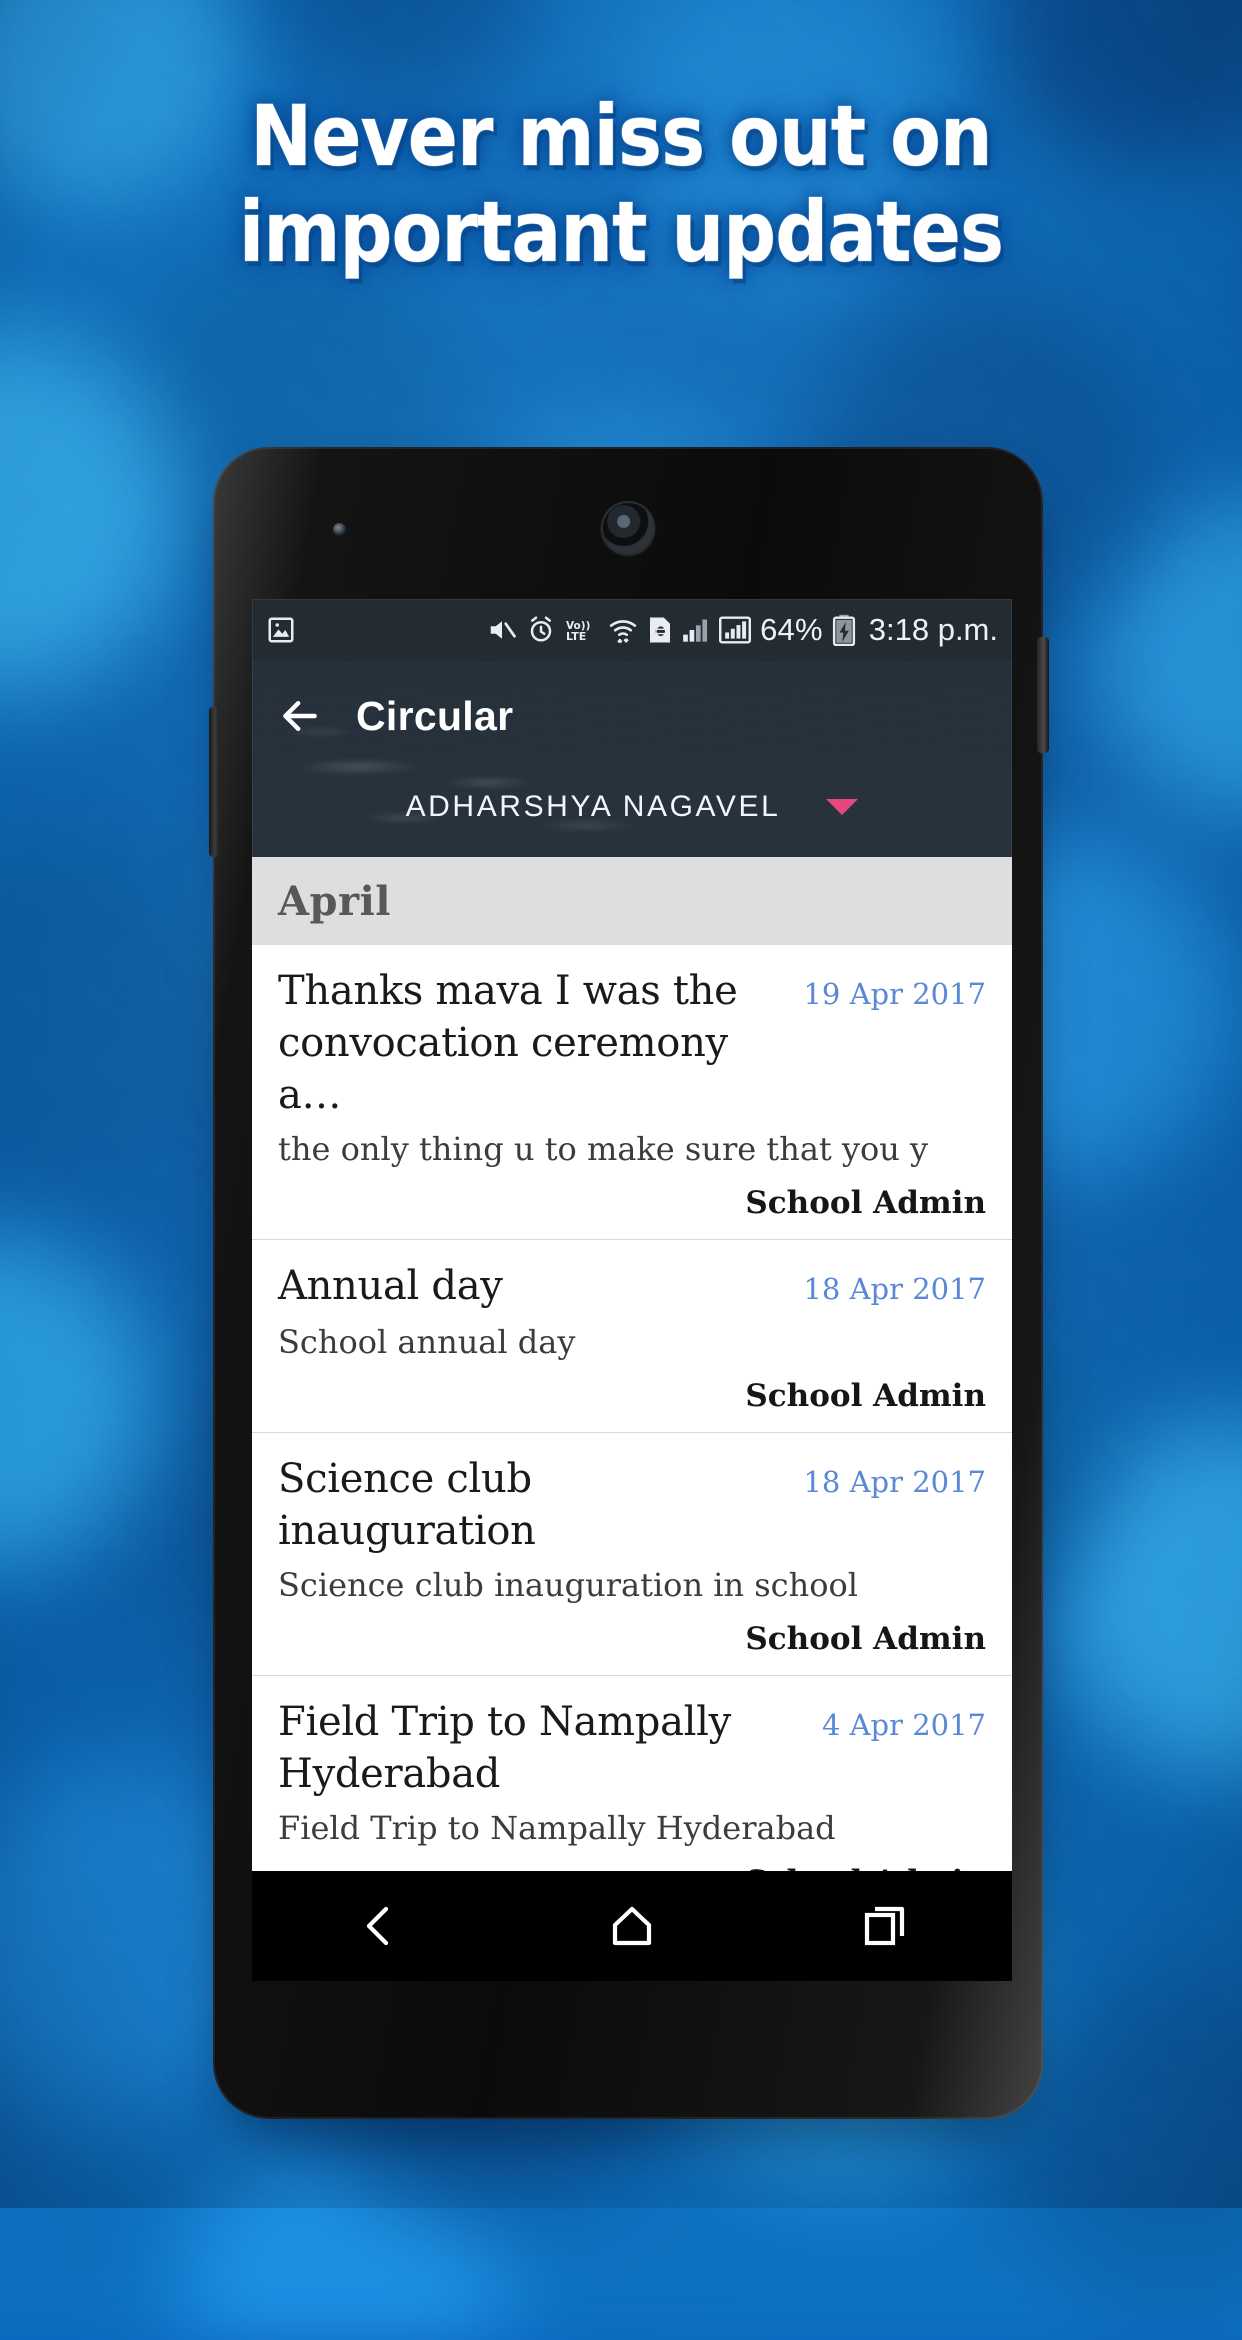 The width and height of the screenshot is (1242, 2340). Describe the element at coordinates (390, 1286) in the screenshot. I see `circular-title: Annual day` at that location.